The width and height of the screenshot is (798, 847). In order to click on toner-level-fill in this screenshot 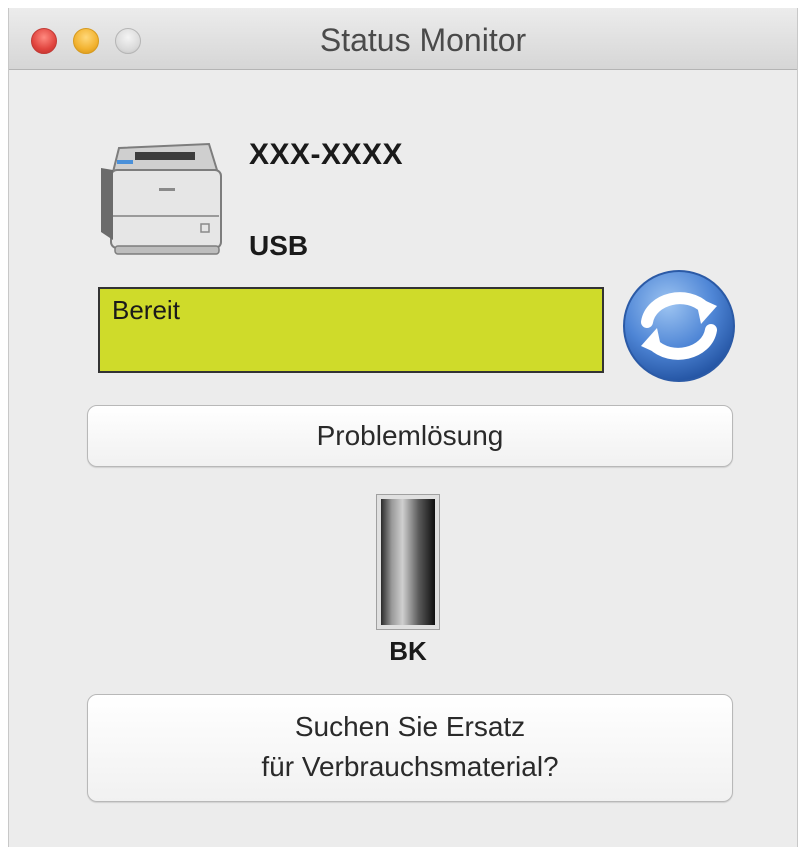, I will do `click(408, 562)`.